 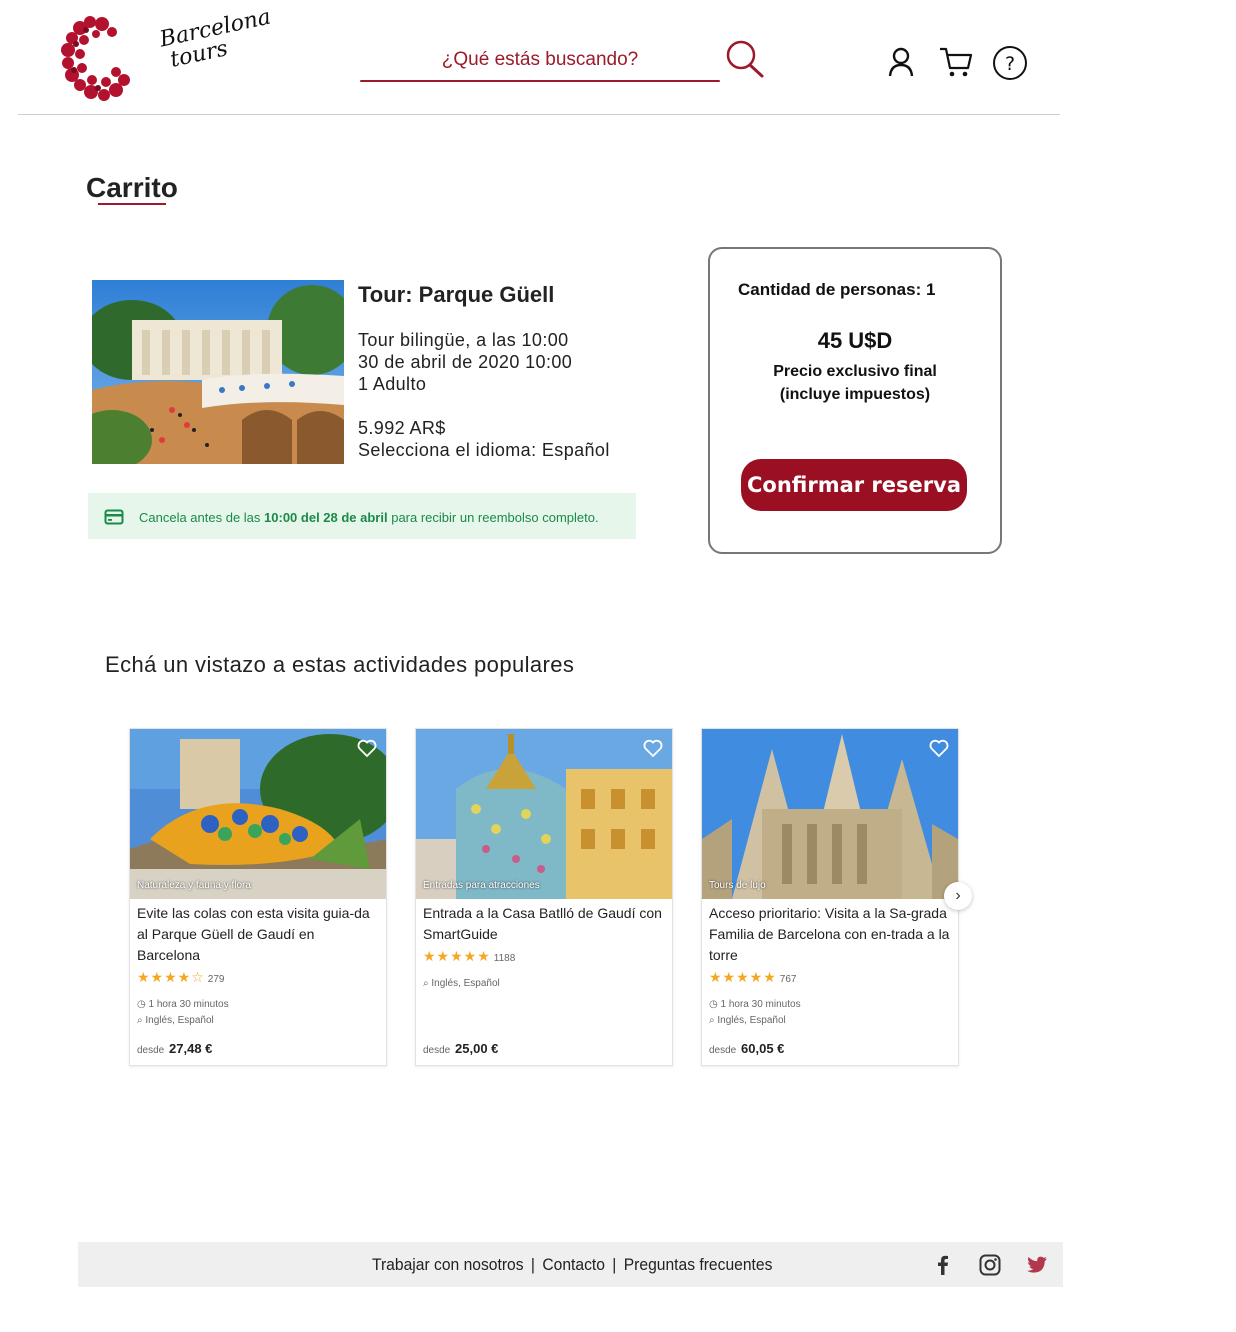 I want to click on search-button, so click(x=745, y=59).